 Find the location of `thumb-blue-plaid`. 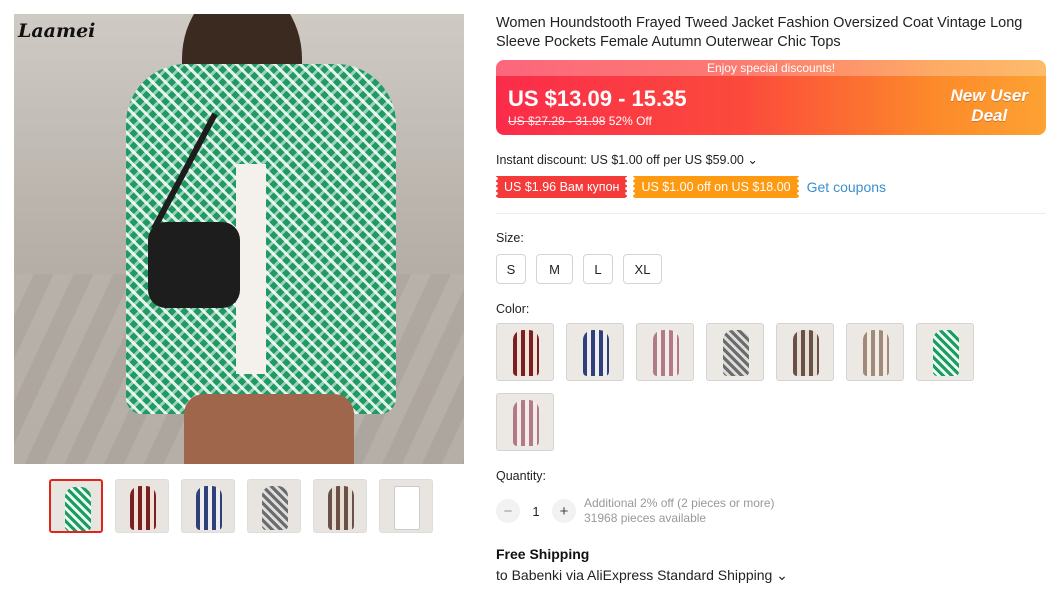

thumb-blue-plaid is located at coordinates (208, 506).